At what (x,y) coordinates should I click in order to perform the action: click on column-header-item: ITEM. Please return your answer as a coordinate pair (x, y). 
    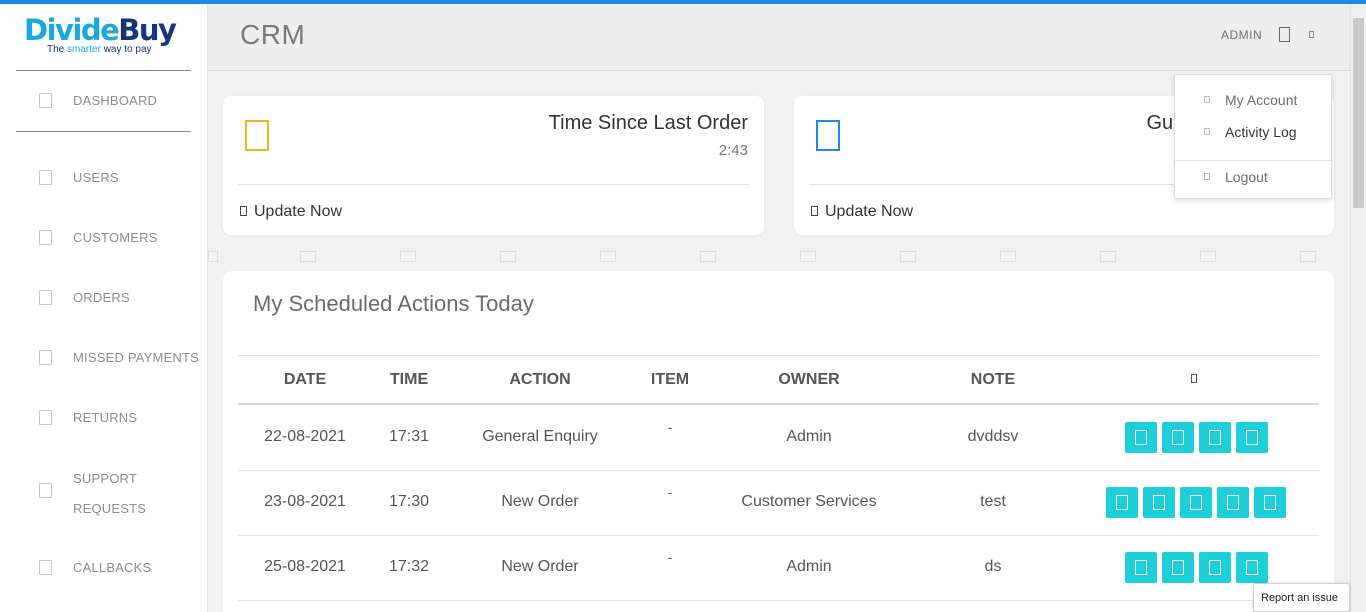
    Looking at the image, I should click on (670, 380).